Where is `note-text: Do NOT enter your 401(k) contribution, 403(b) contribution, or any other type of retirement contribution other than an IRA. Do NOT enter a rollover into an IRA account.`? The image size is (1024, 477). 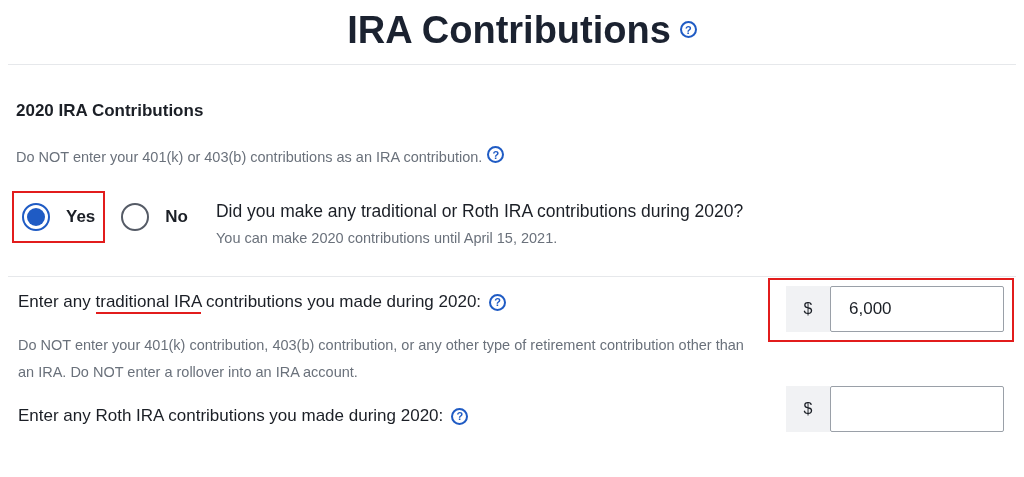 note-text: Do NOT enter your 401(k) contribution, 403(b) contribution, or any other type of retirement contribution other than an IRA. Do NOT enter a rollover into an IRA account. is located at coordinates (381, 359).